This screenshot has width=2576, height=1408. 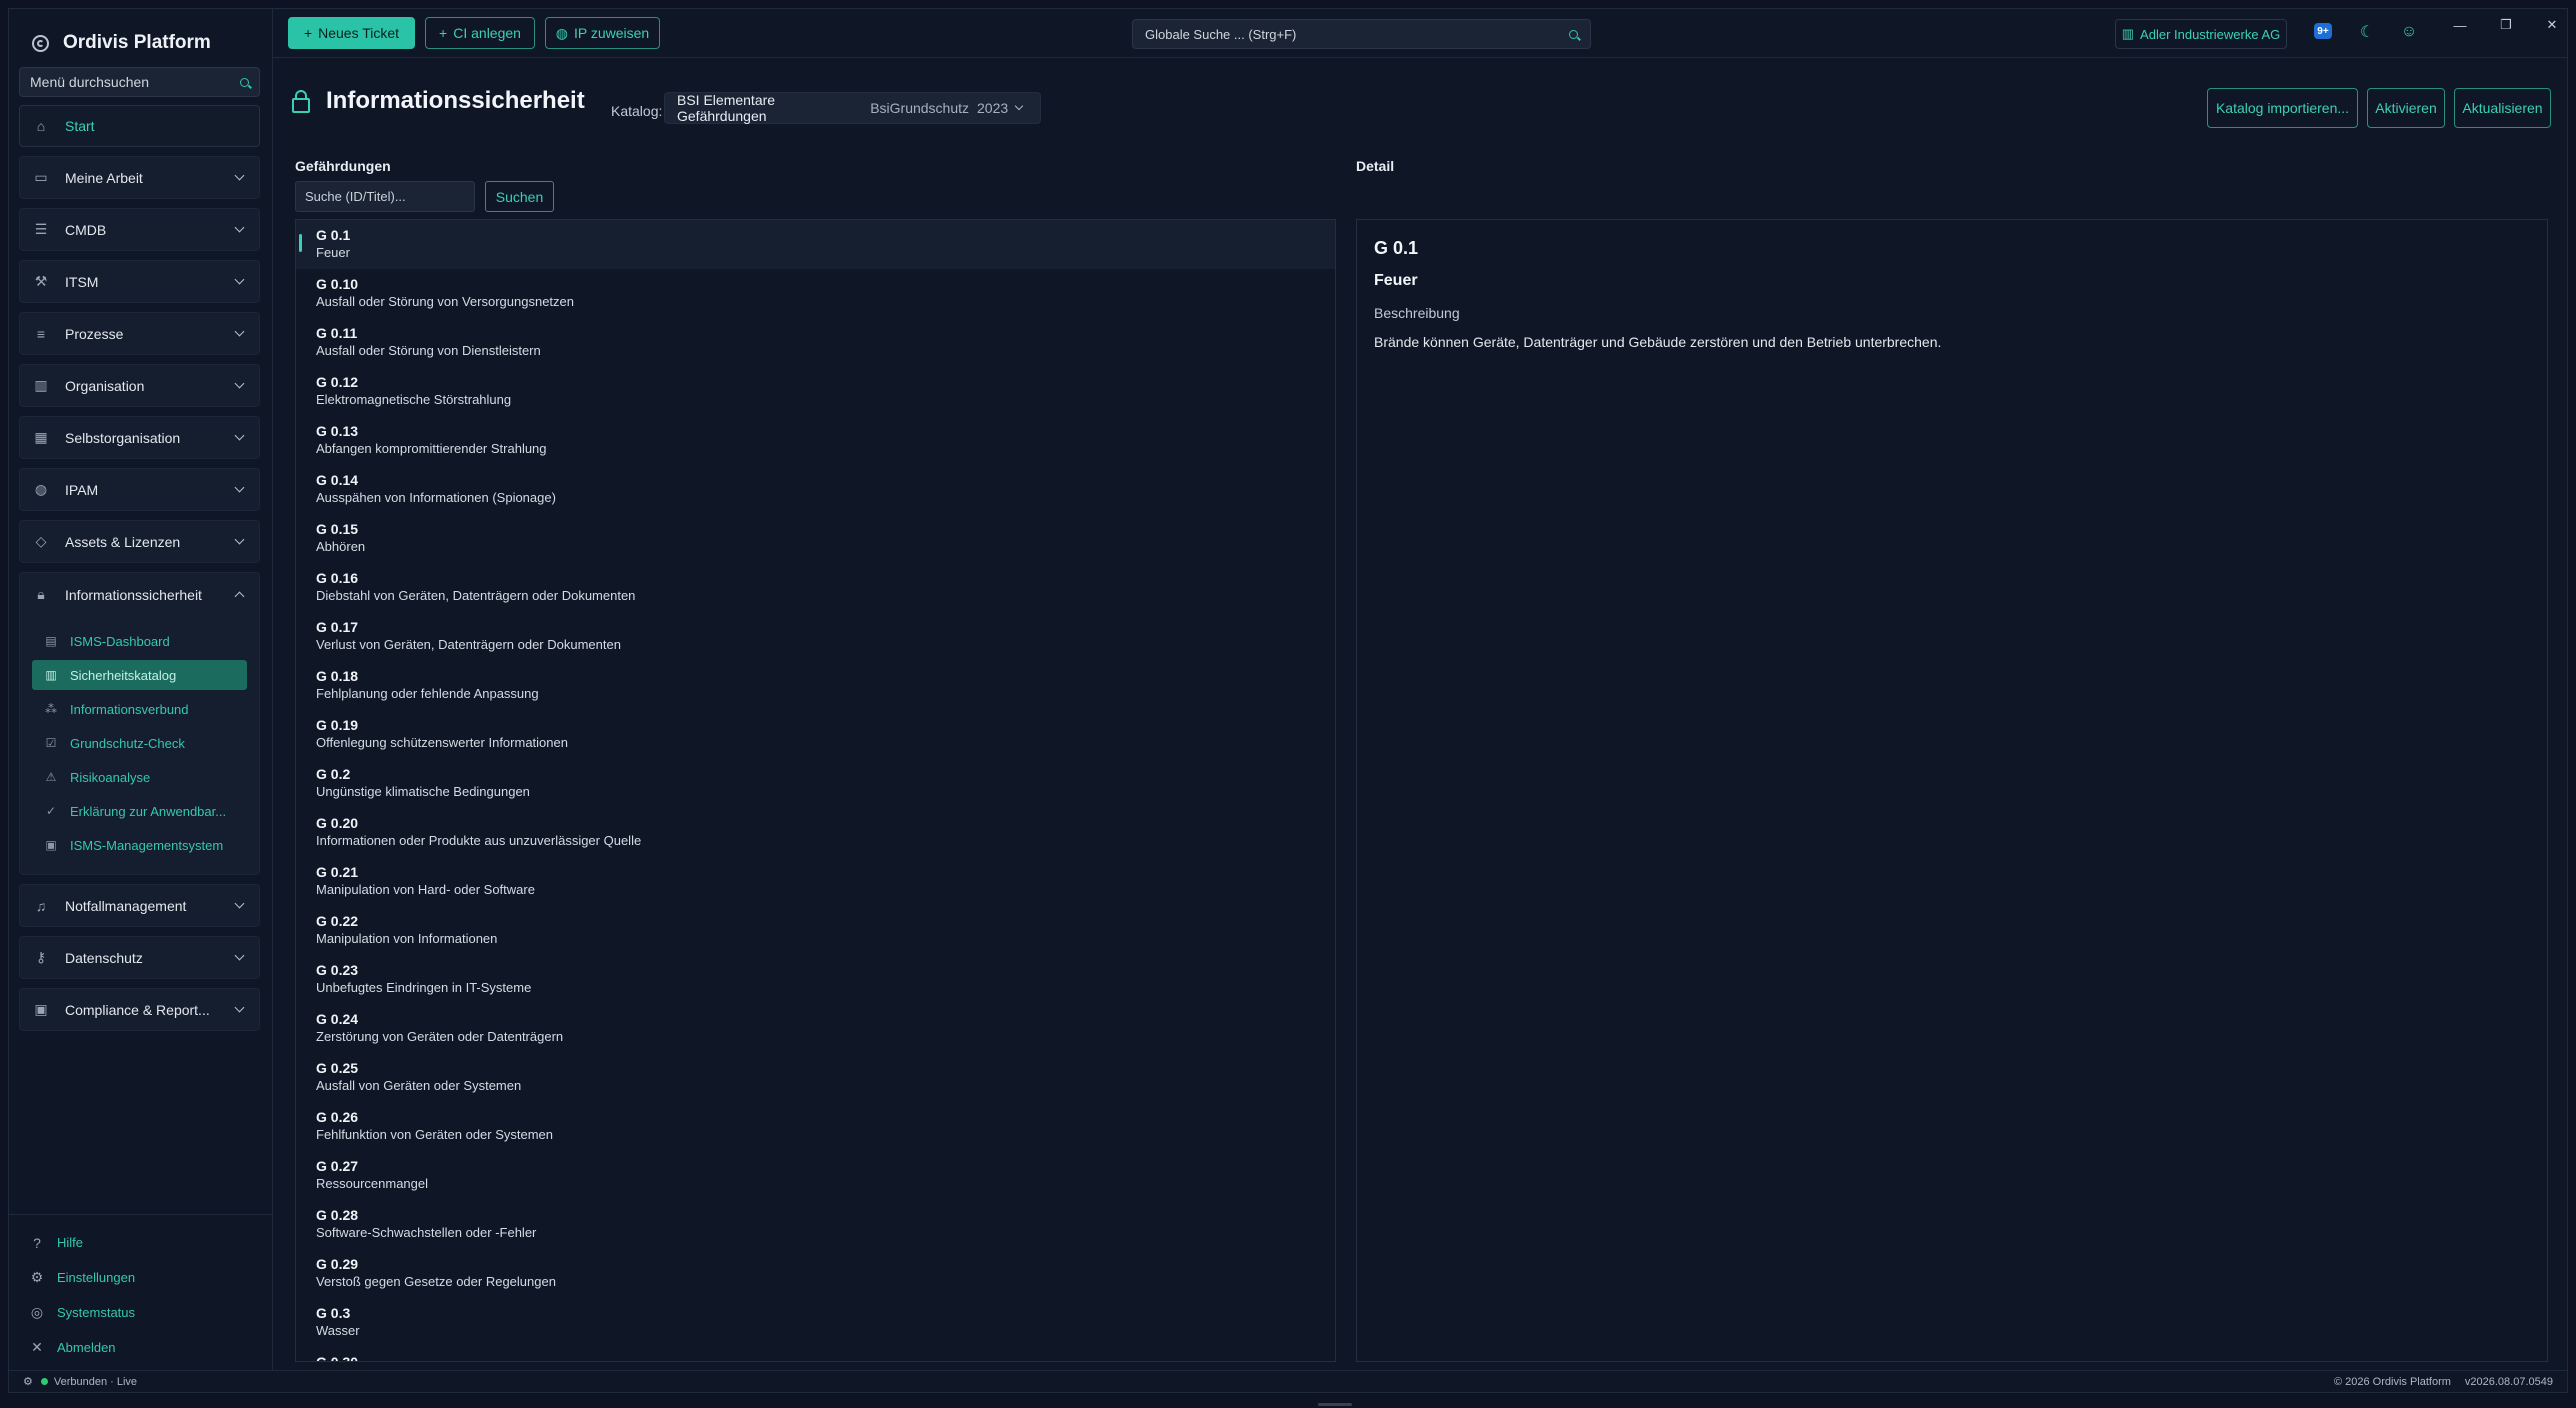 What do you see at coordinates (139, 385) in the screenshot?
I see `sidebar-item-organisation: ▥ Organisation` at bounding box center [139, 385].